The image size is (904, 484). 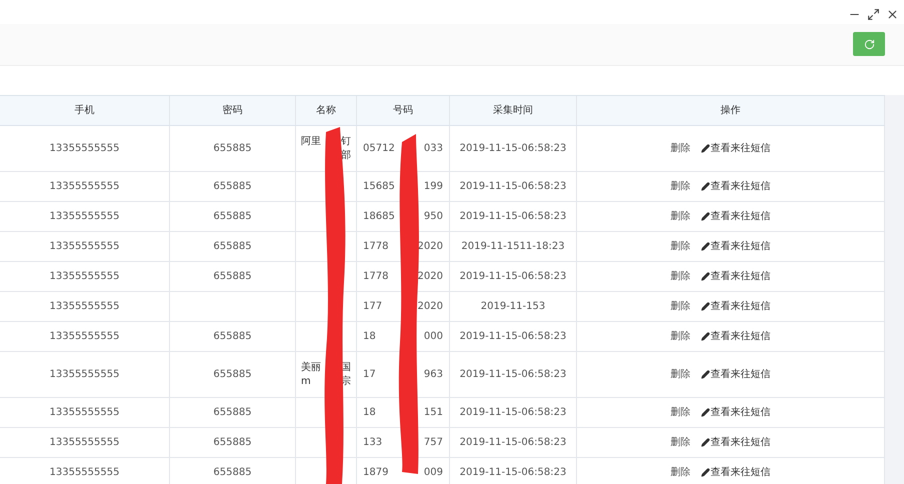 I want to click on column-header: 手机, so click(x=84, y=111).